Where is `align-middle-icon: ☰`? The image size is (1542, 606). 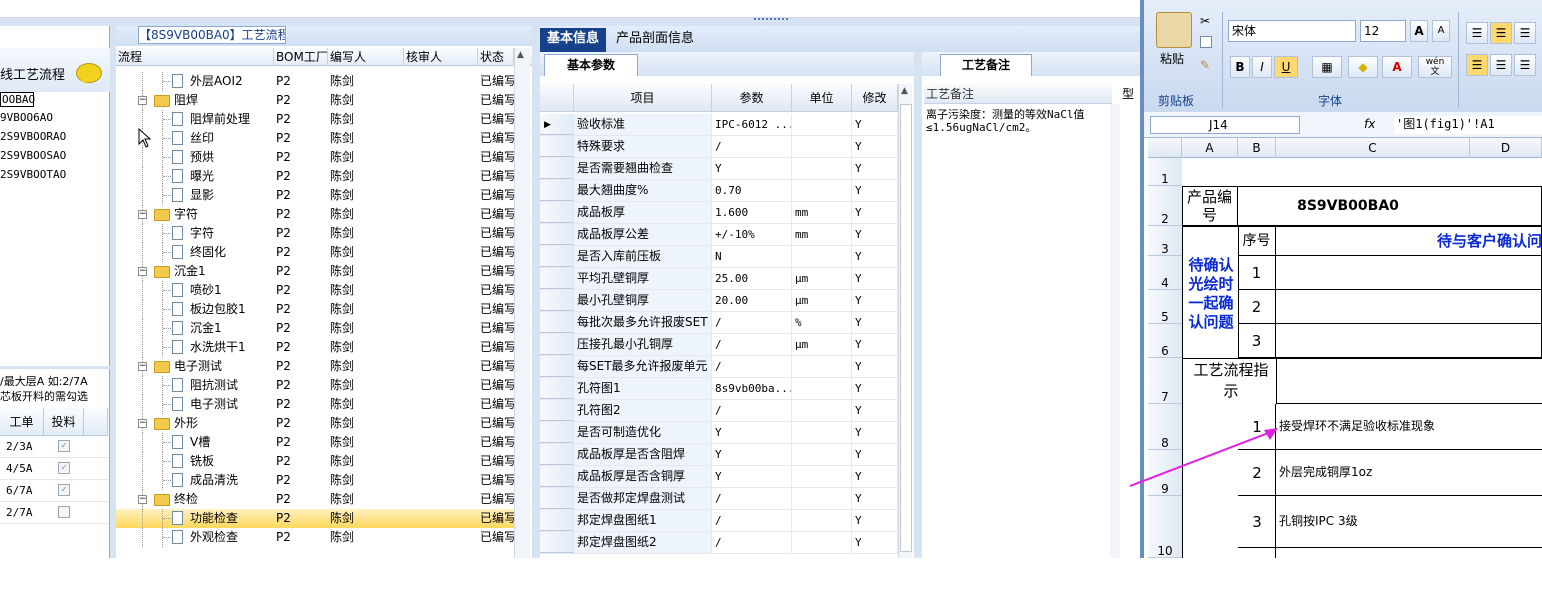
align-middle-icon: ☰ is located at coordinates (1501, 33).